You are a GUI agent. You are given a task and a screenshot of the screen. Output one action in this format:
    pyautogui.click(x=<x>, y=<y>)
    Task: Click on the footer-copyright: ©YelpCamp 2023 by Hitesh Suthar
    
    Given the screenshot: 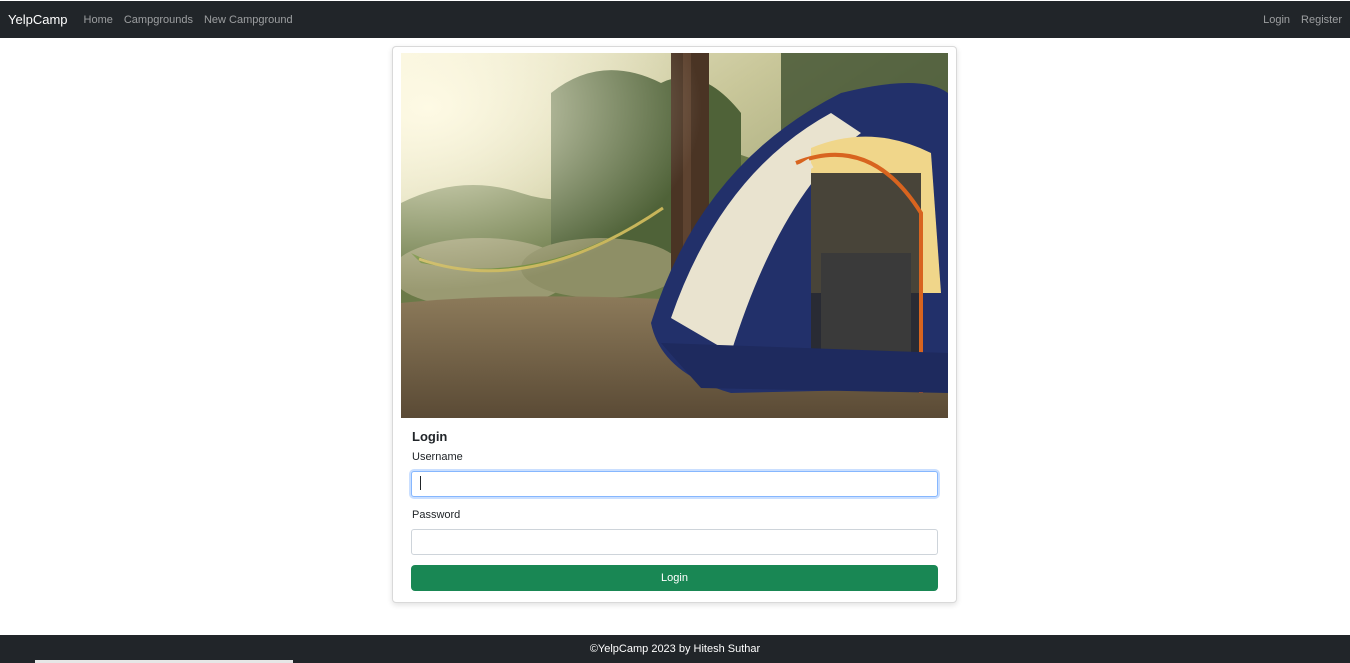 What is the action you would take?
    pyautogui.click(x=675, y=649)
    